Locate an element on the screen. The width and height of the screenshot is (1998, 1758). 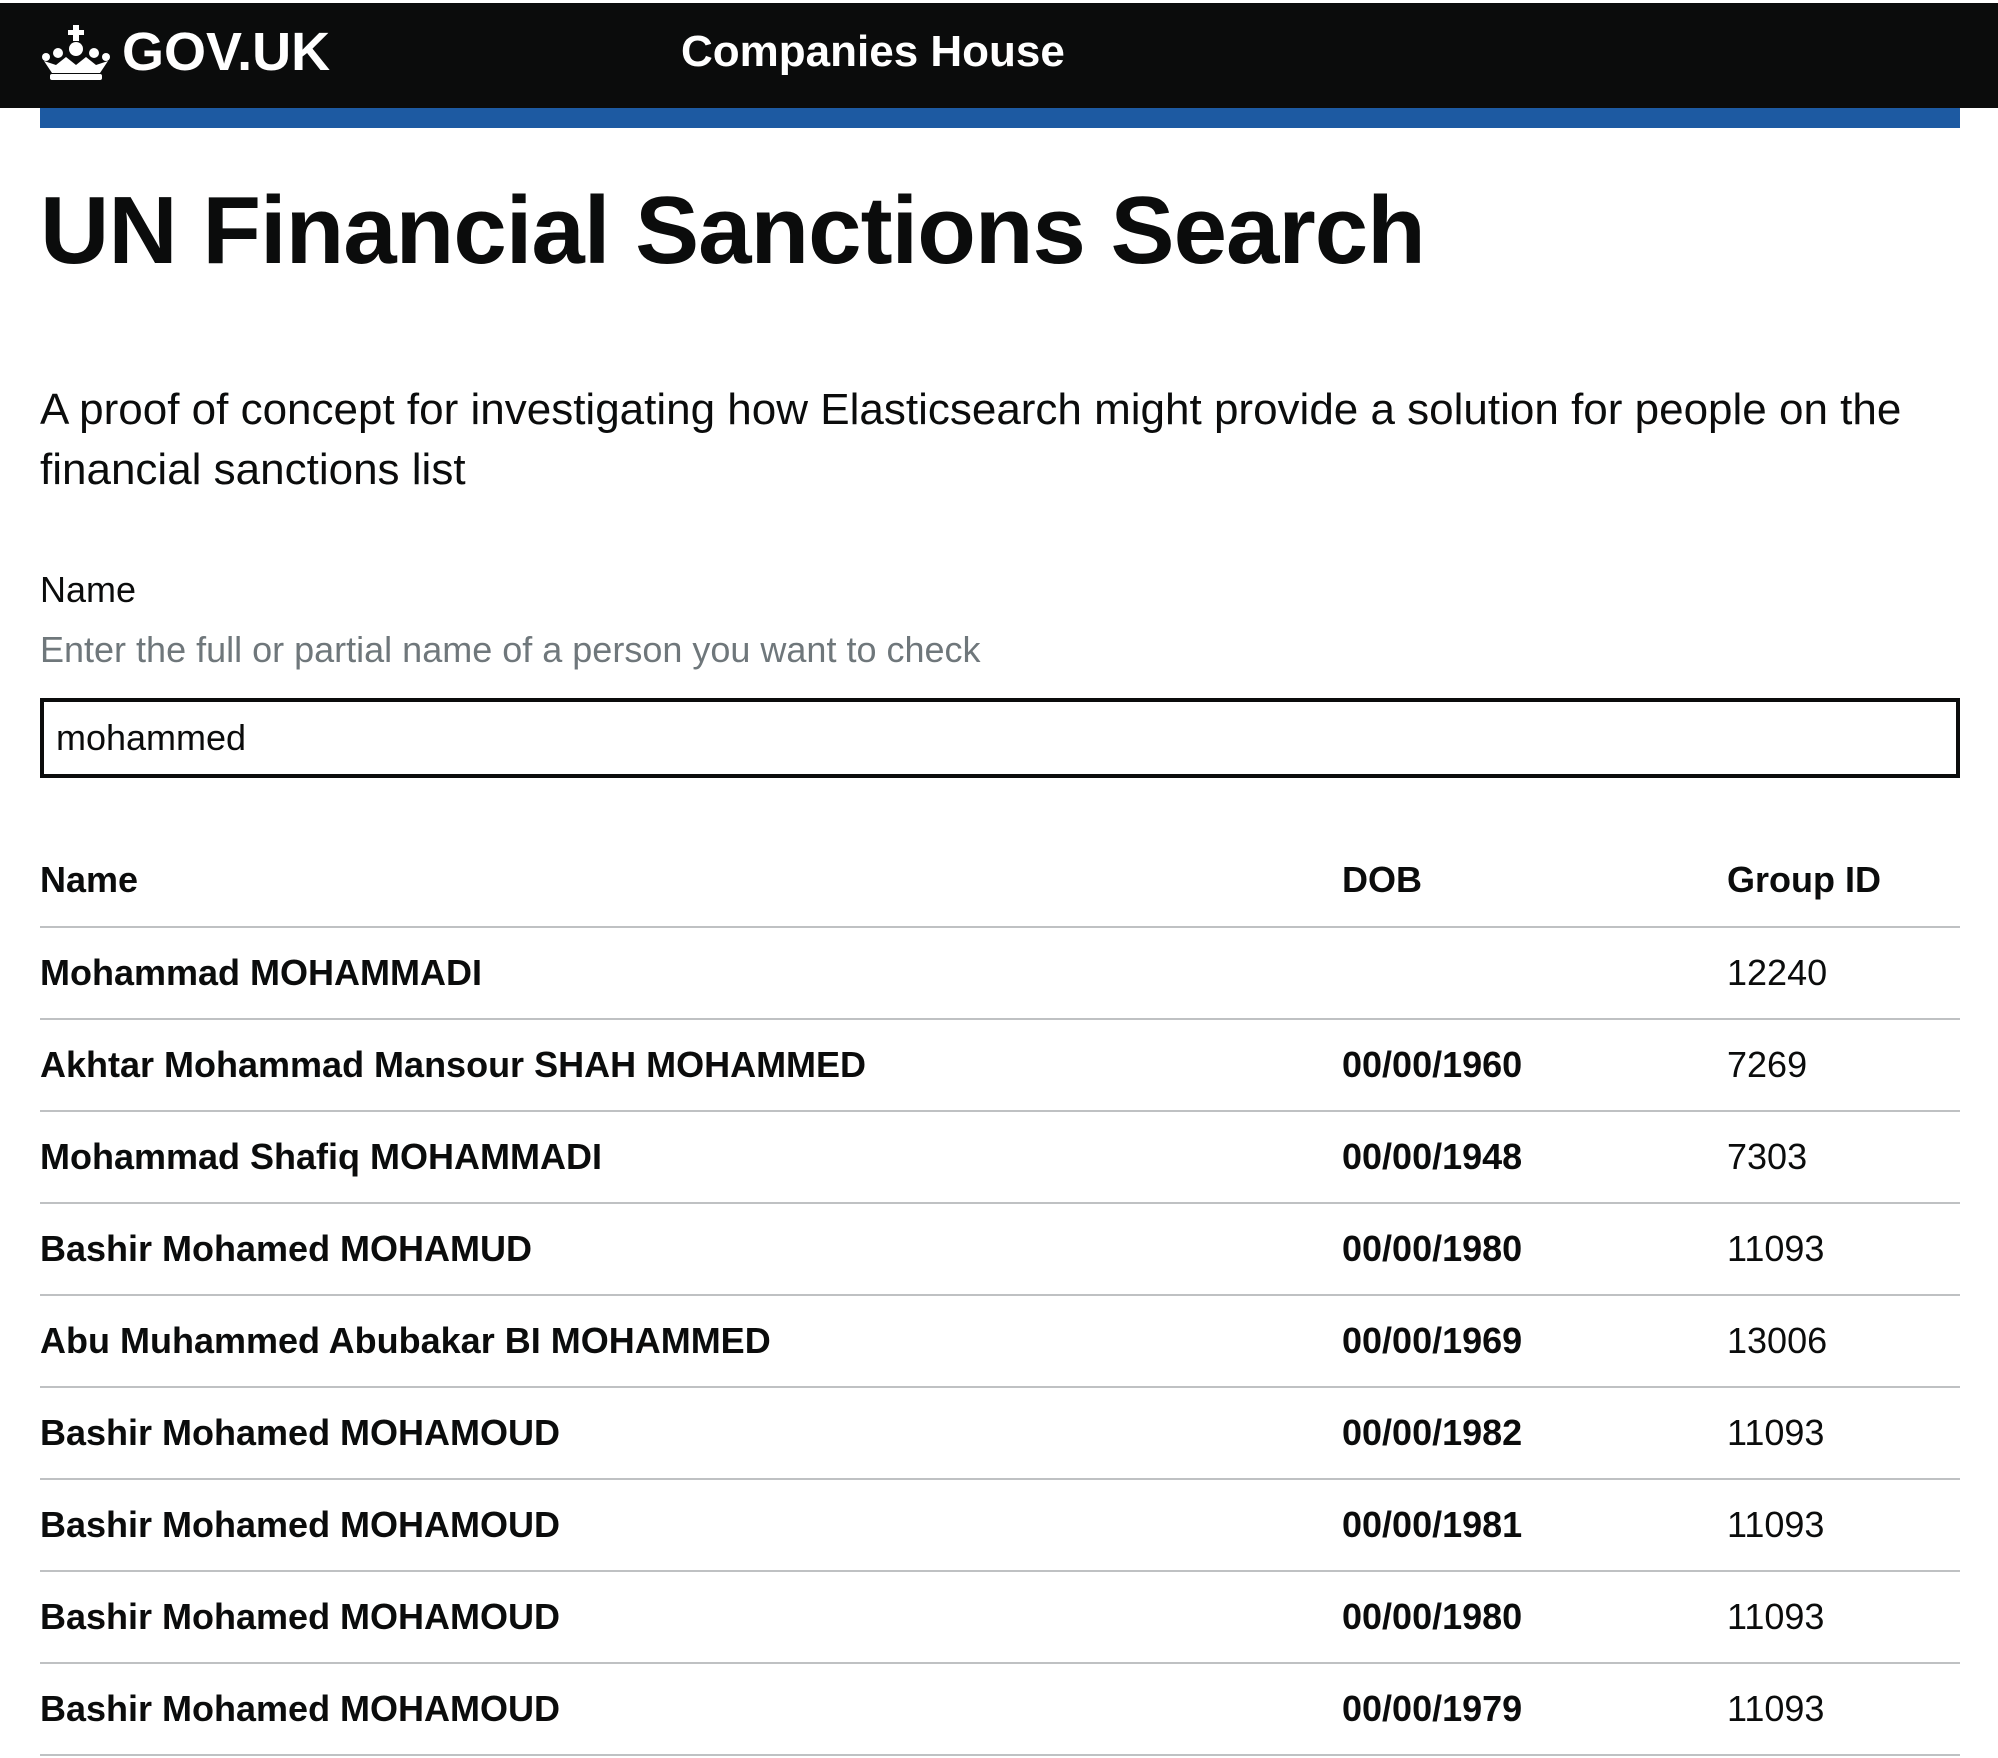
row-group-id: 12240 is located at coordinates (1843, 973).